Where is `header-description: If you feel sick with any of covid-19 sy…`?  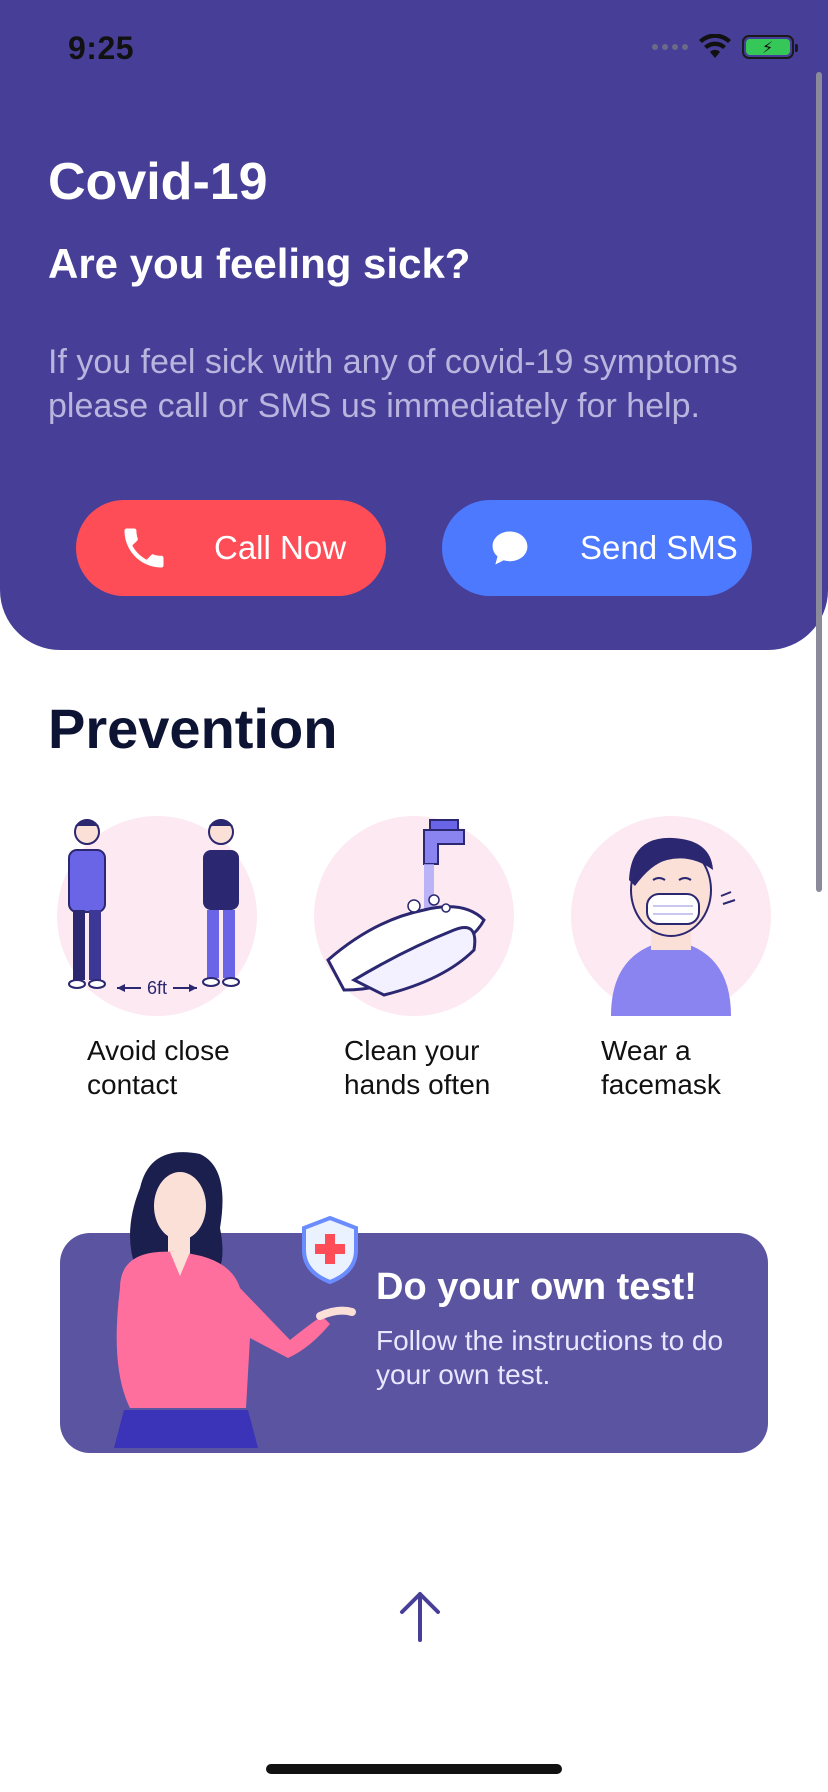
header-description: If you feel sick with any of covid-19 sy… is located at coordinates (393, 384).